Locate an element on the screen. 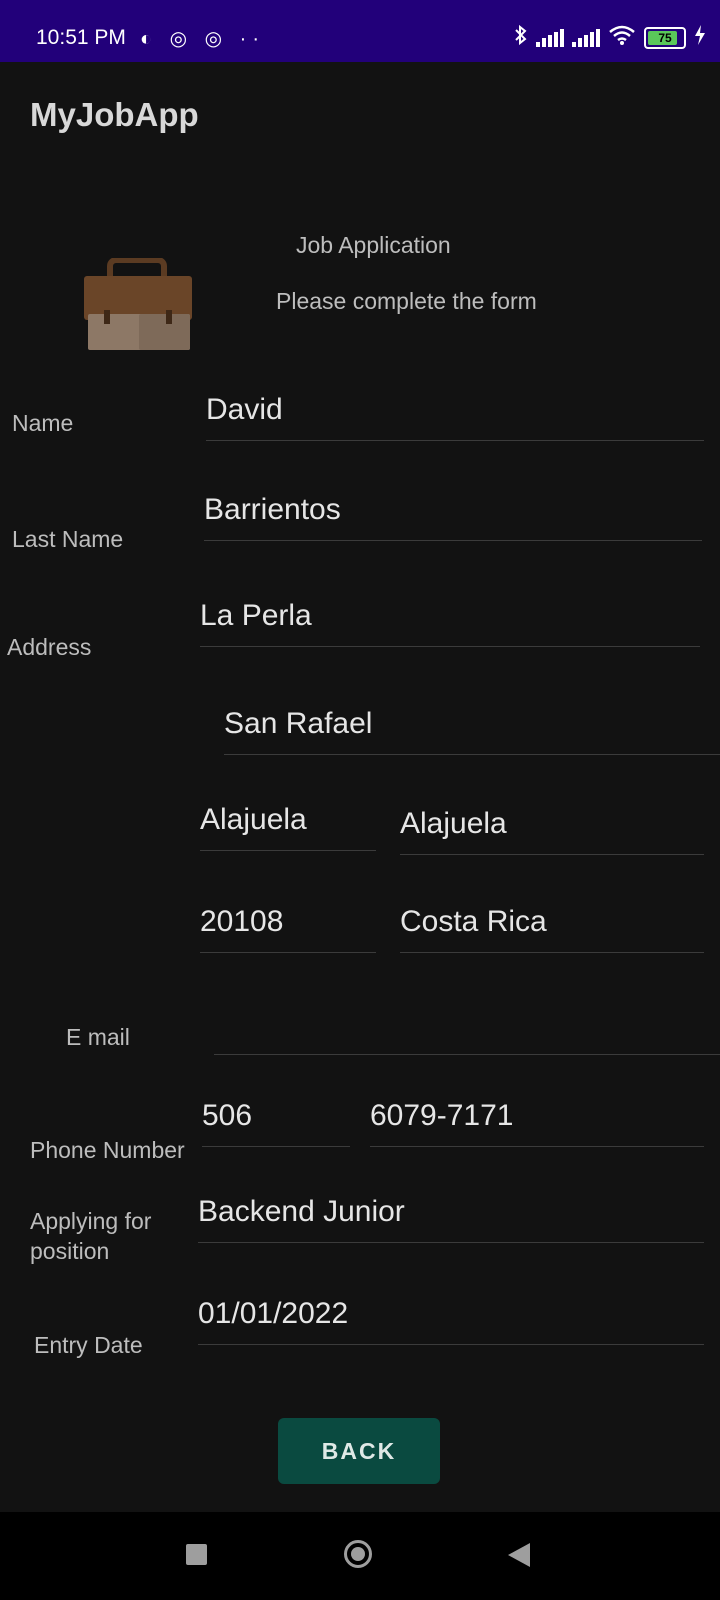 The image size is (720, 1600). wifi-icon is located at coordinates (622, 37).